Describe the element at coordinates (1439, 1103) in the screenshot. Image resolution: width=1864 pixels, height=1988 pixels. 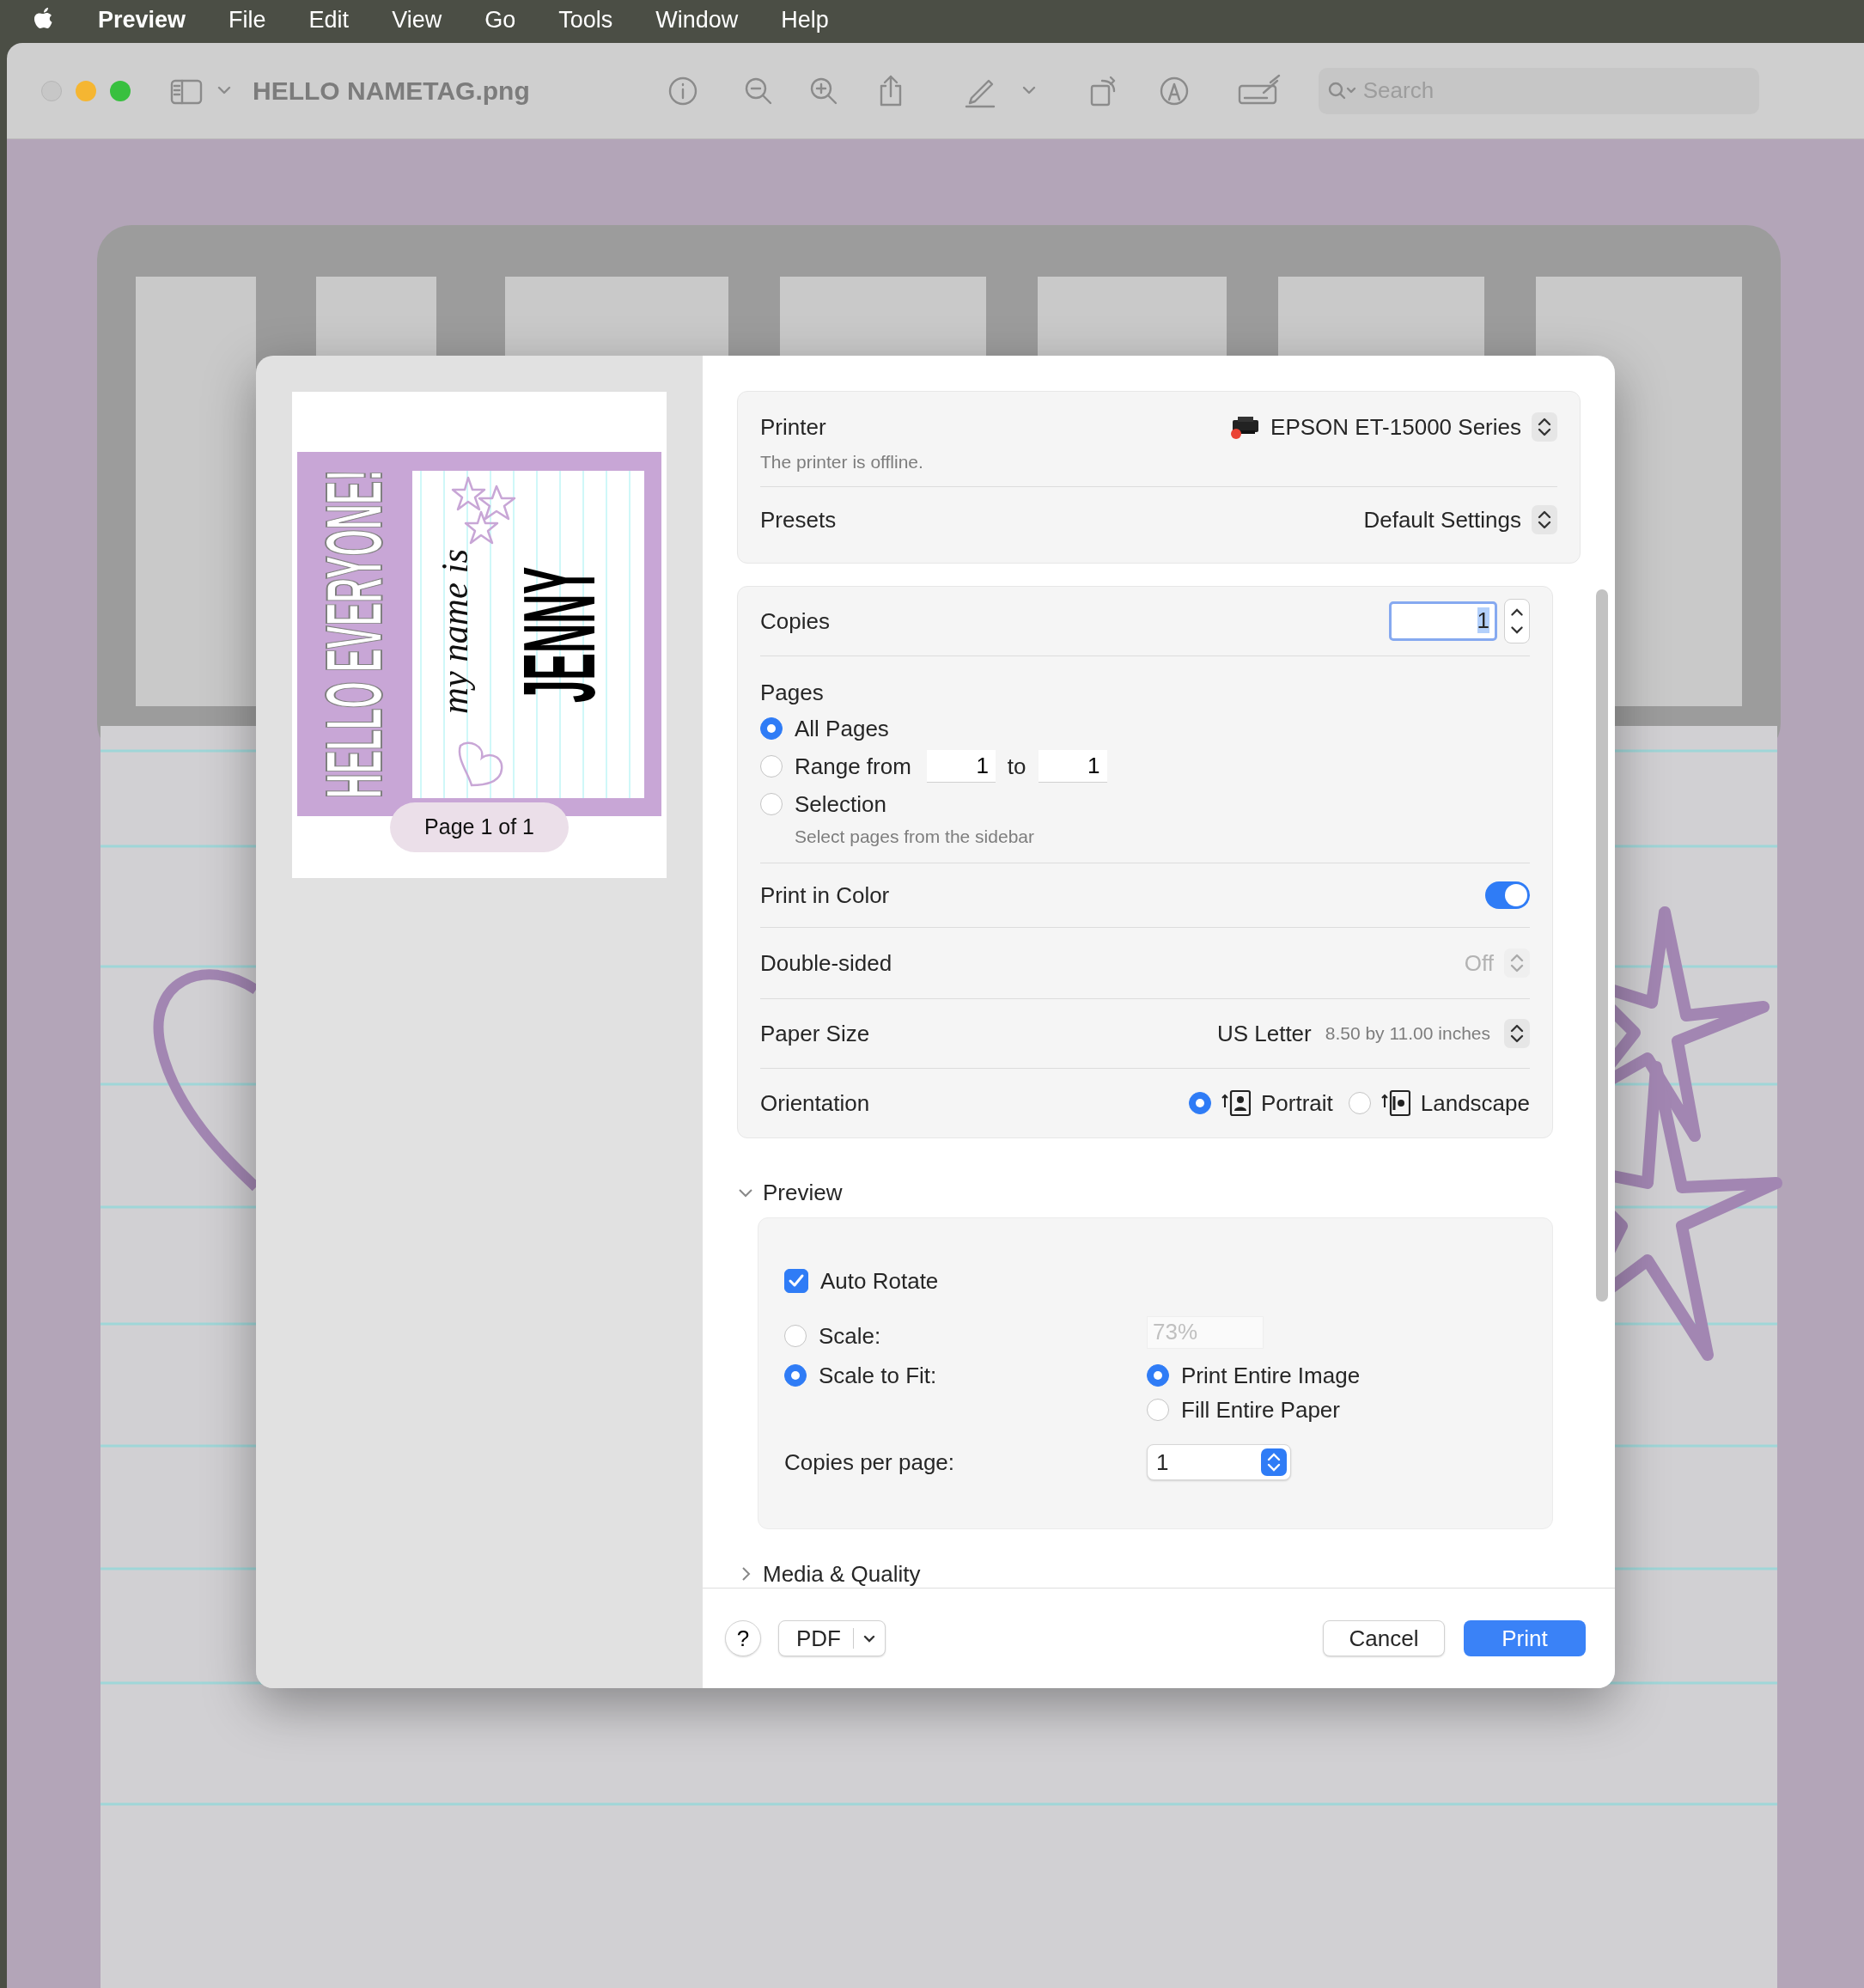
I see `radio-option: Landscape` at that location.